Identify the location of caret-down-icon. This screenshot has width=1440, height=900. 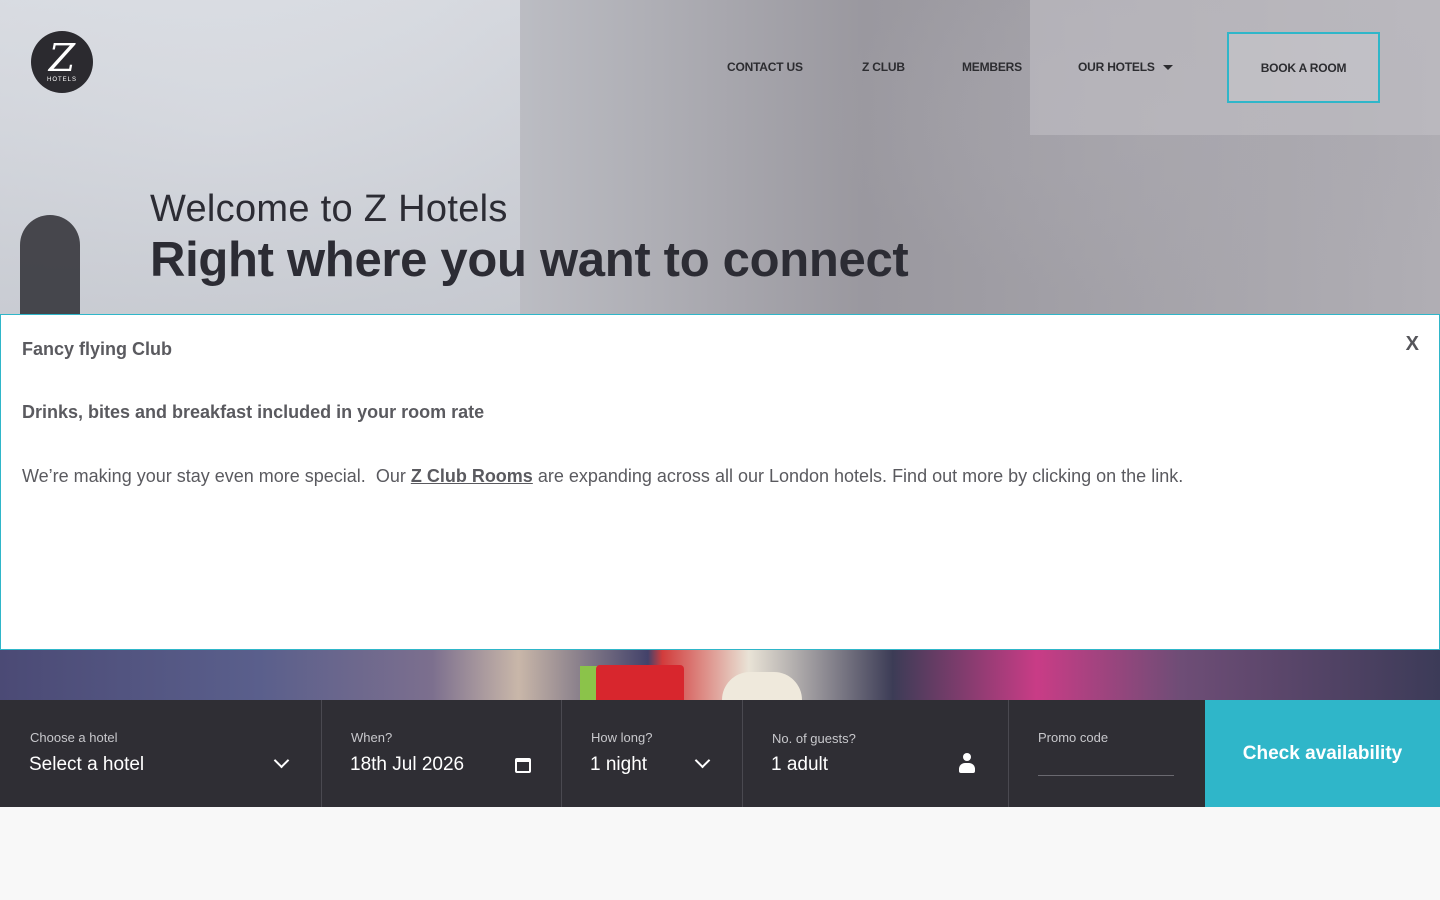
(1167, 68).